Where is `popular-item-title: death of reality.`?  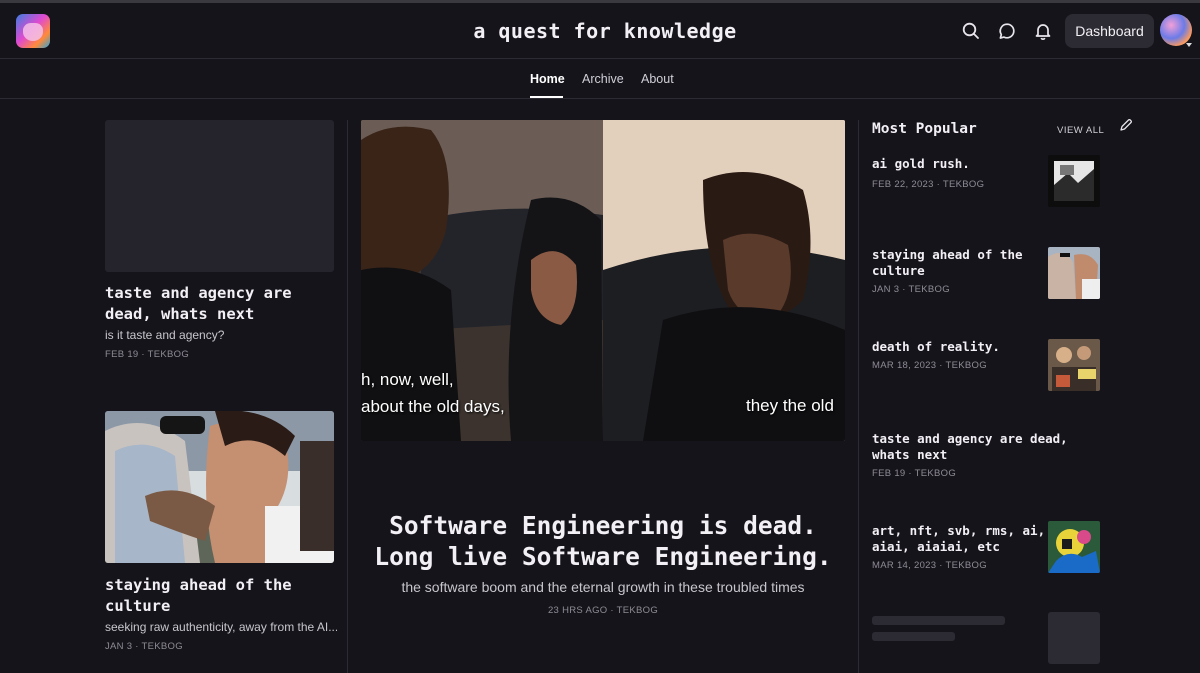 popular-item-title: death of reality. is located at coordinates (959, 347).